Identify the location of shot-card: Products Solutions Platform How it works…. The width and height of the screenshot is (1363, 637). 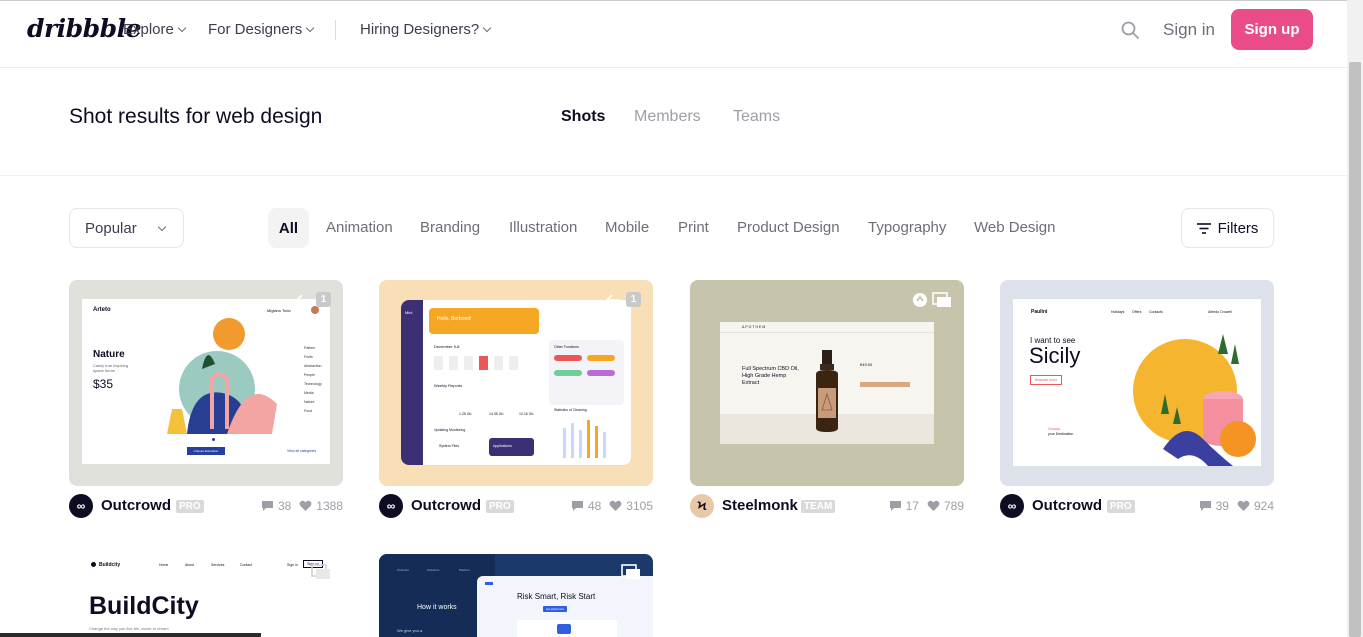
(516, 595).